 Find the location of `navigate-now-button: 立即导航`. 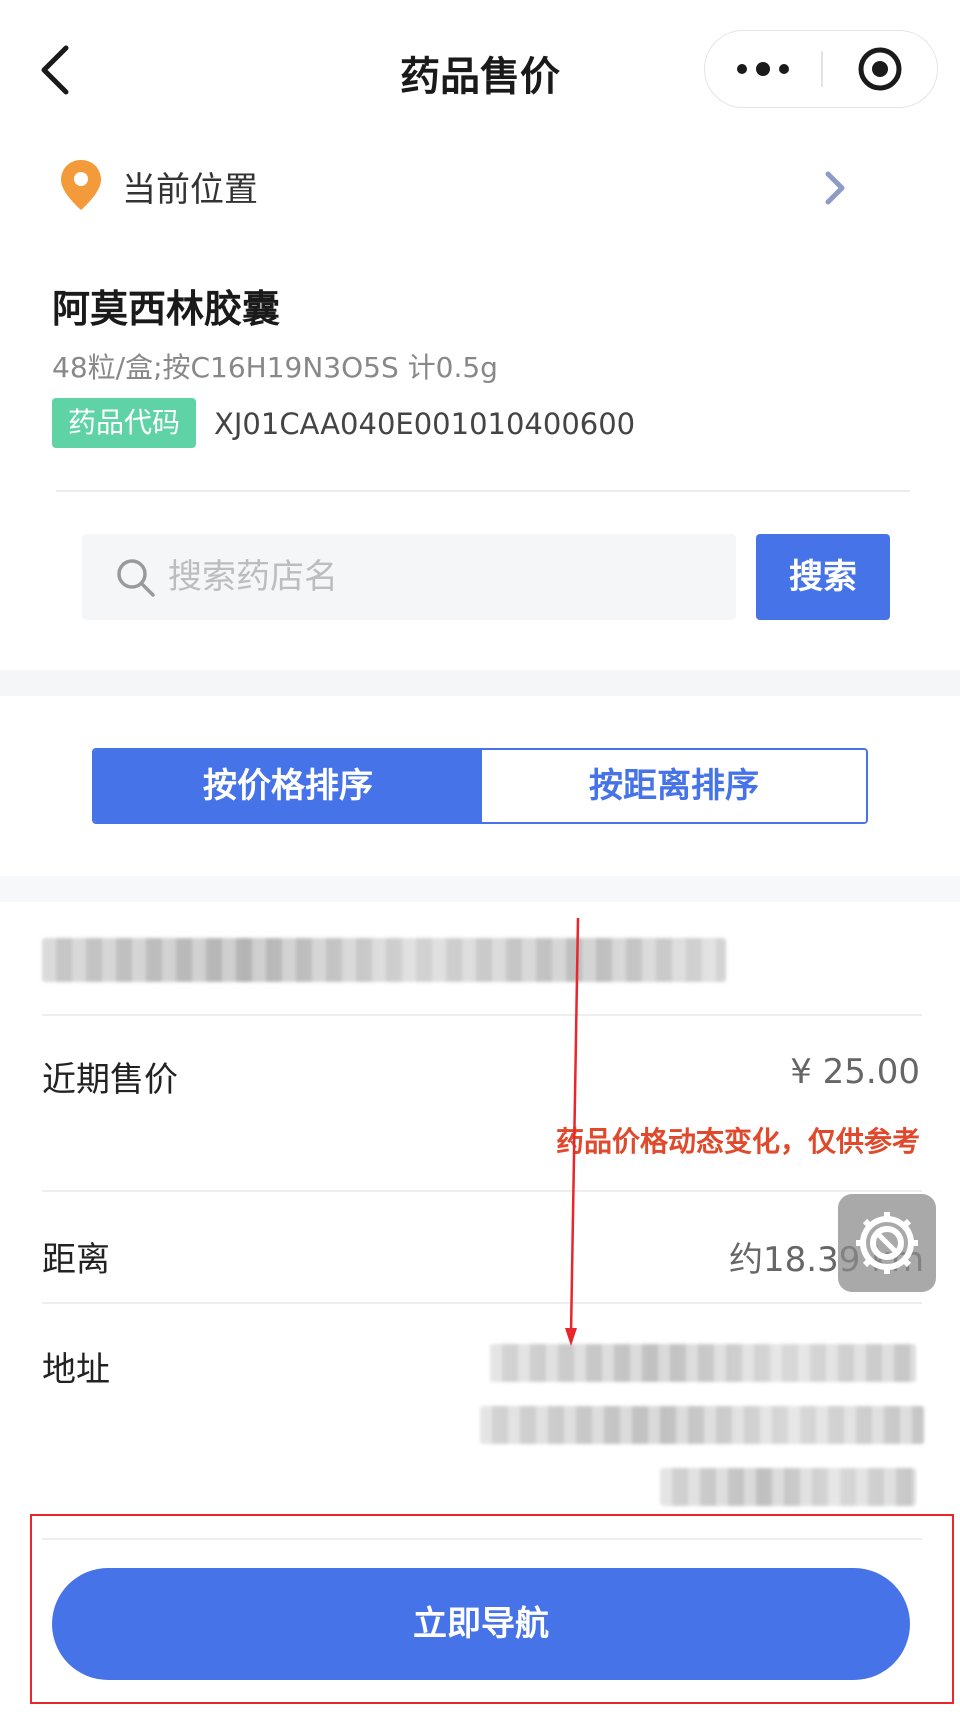

navigate-now-button: 立即导航 is located at coordinates (481, 1624).